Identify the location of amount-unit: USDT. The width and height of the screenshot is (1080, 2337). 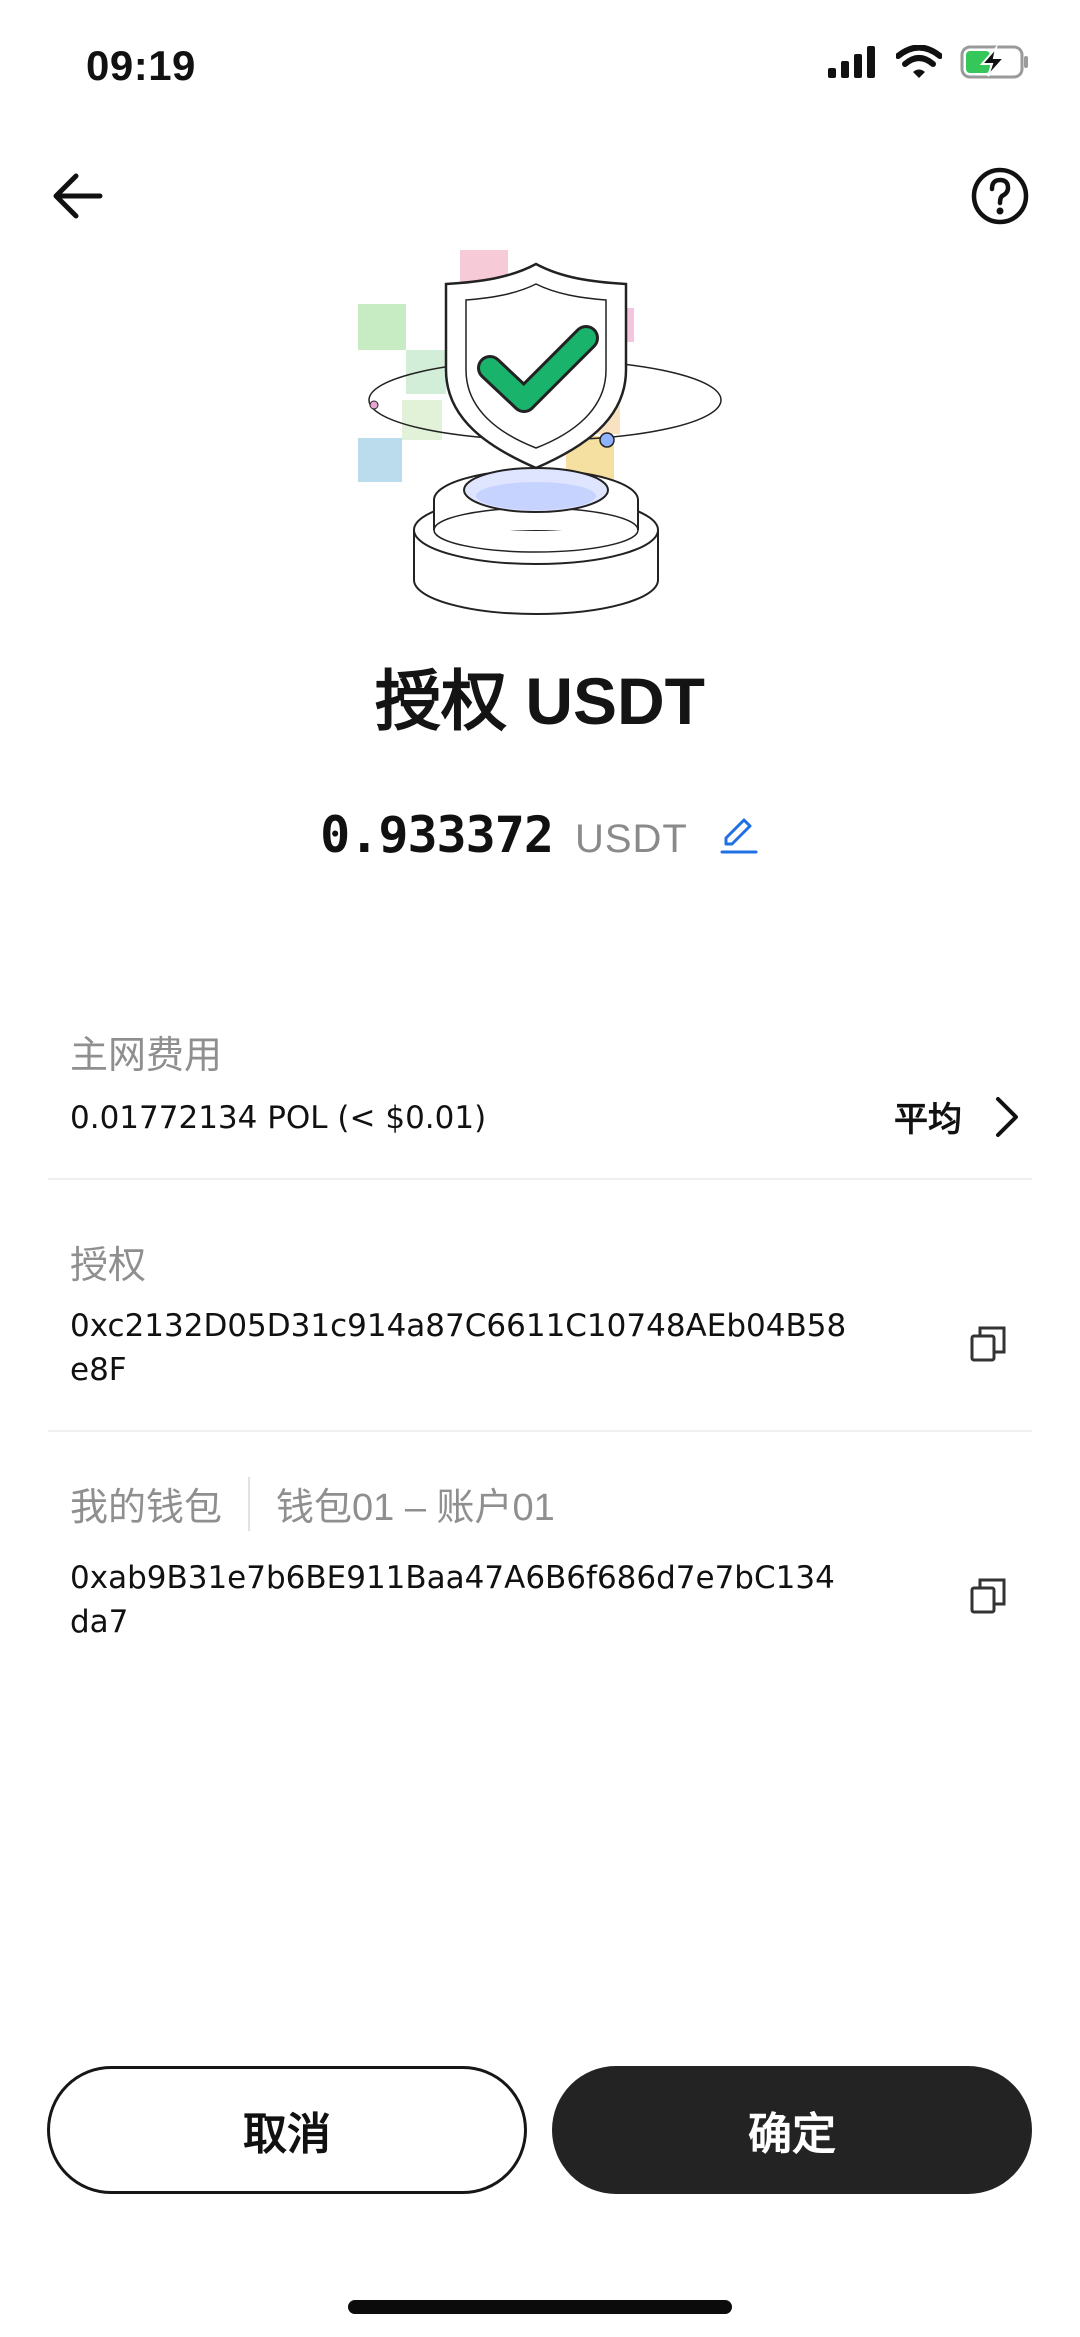
(631, 839).